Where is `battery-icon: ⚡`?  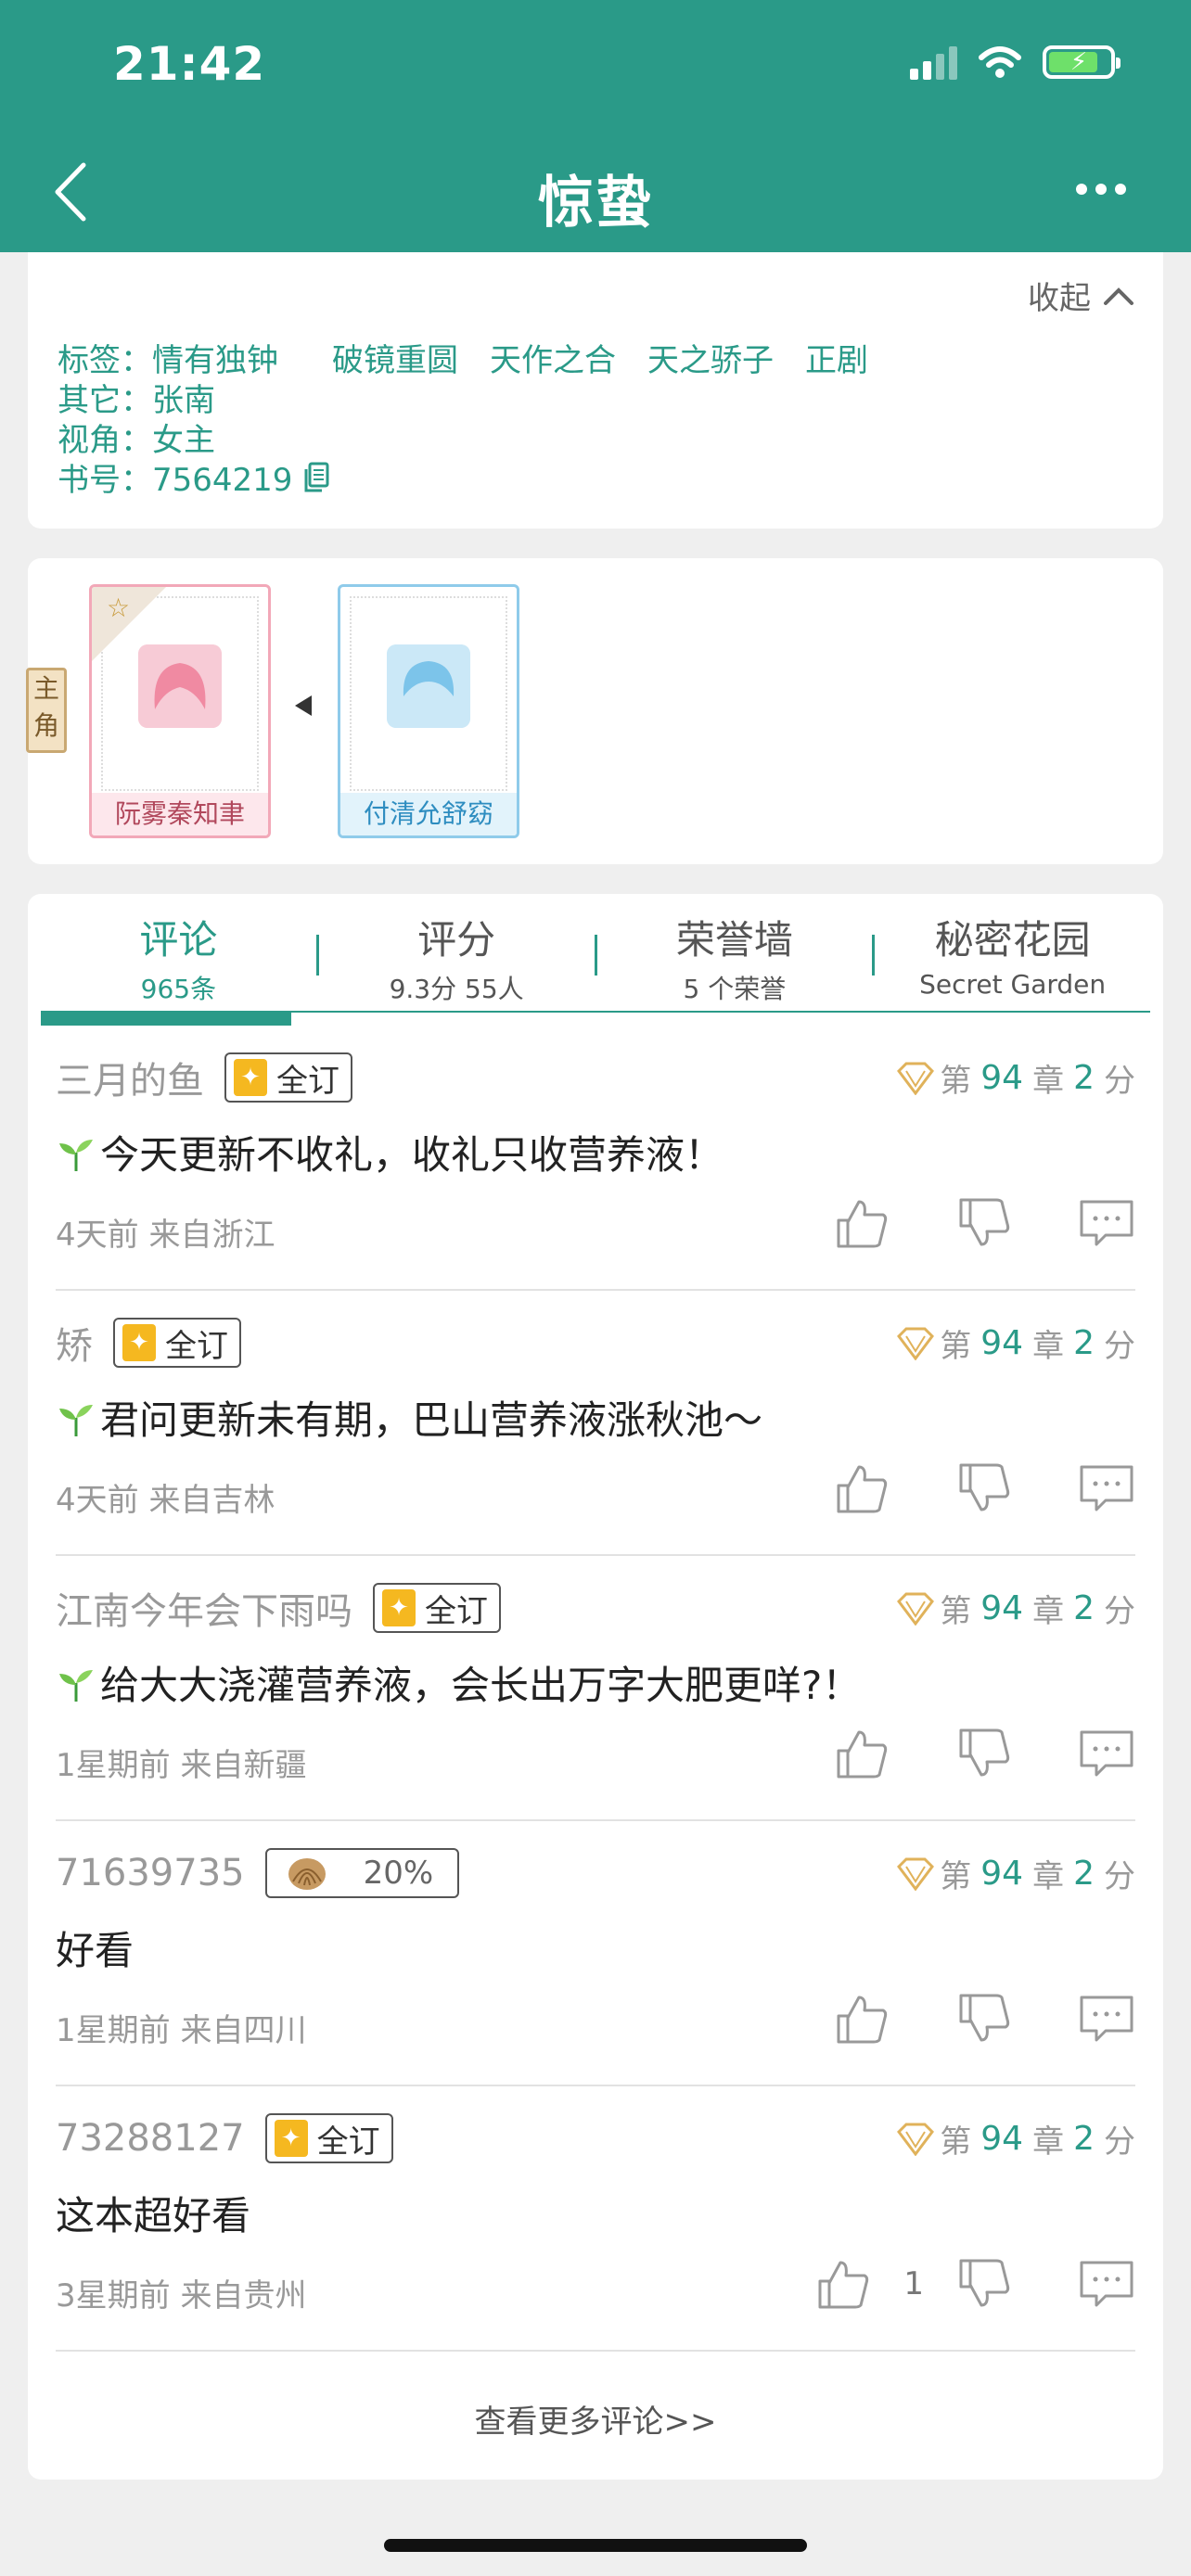
battery-icon: ⚡ is located at coordinates (1082, 62).